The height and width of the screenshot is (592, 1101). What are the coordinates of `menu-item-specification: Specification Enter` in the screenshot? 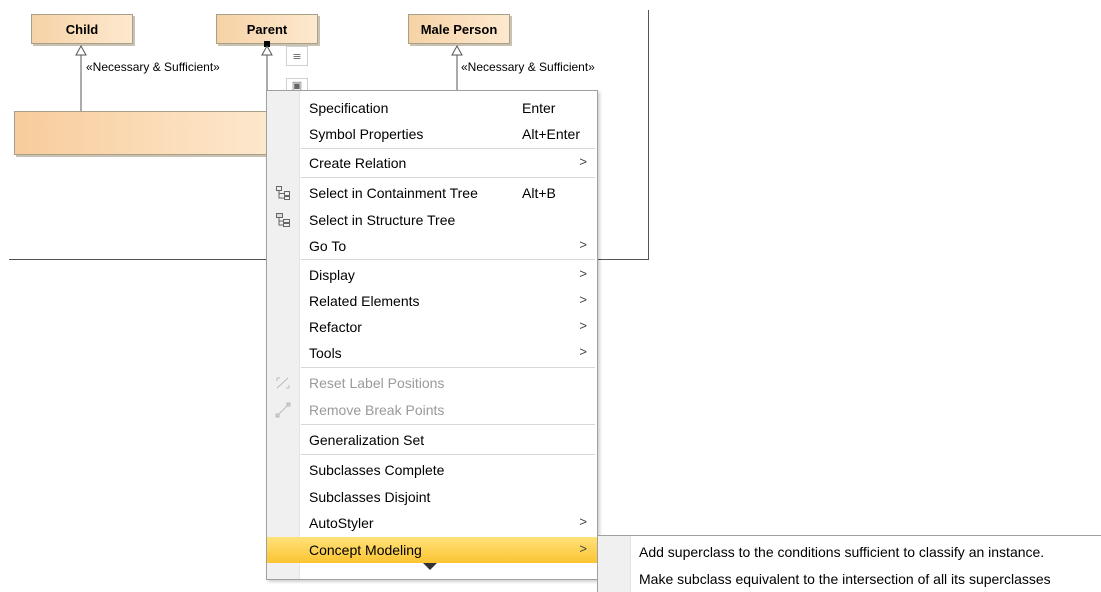 It's located at (432, 108).